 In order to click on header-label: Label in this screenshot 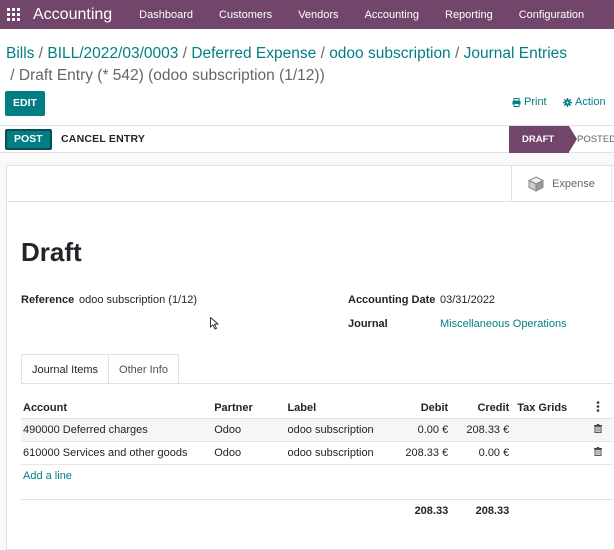, I will do `click(336, 408)`.